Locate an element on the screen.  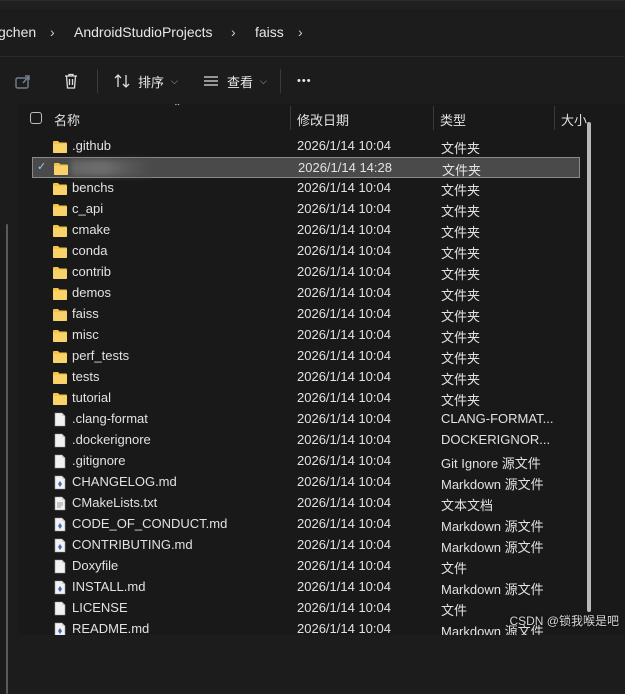
row-checkbox-checked: ✓ is located at coordinates (41, 166).